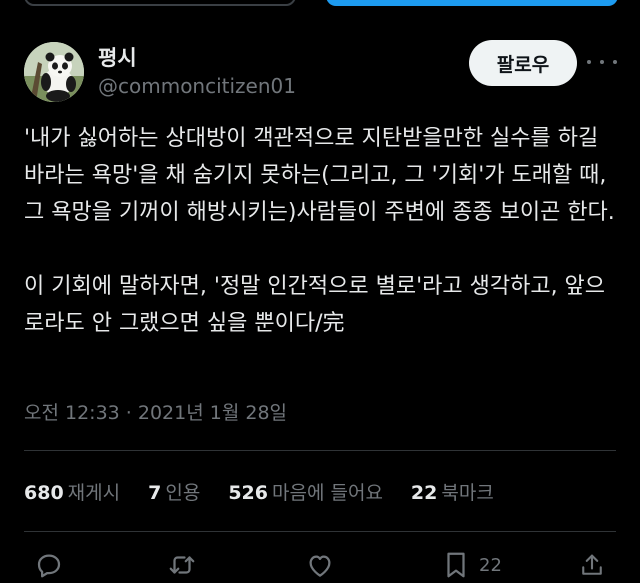 This screenshot has height=583, width=640. I want to click on panda-avatar-icon, so click(54, 72).